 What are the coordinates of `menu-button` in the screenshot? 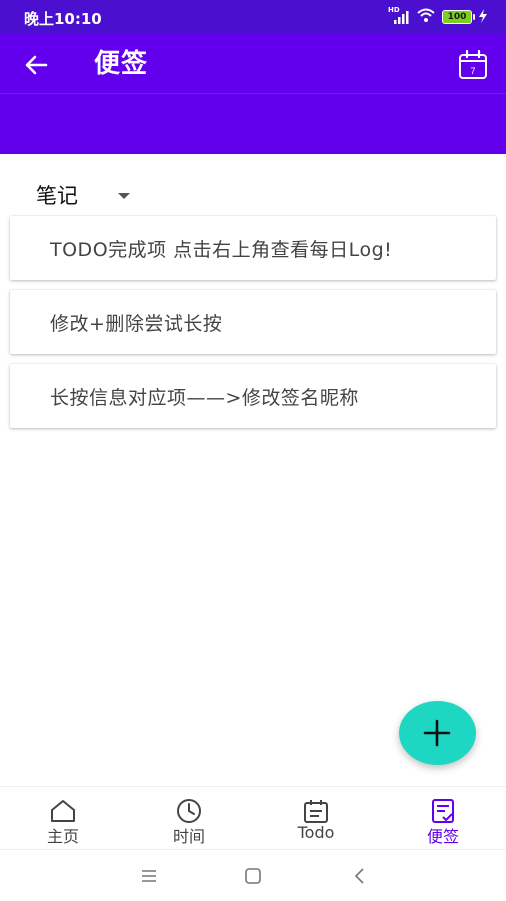 It's located at (150, 876).